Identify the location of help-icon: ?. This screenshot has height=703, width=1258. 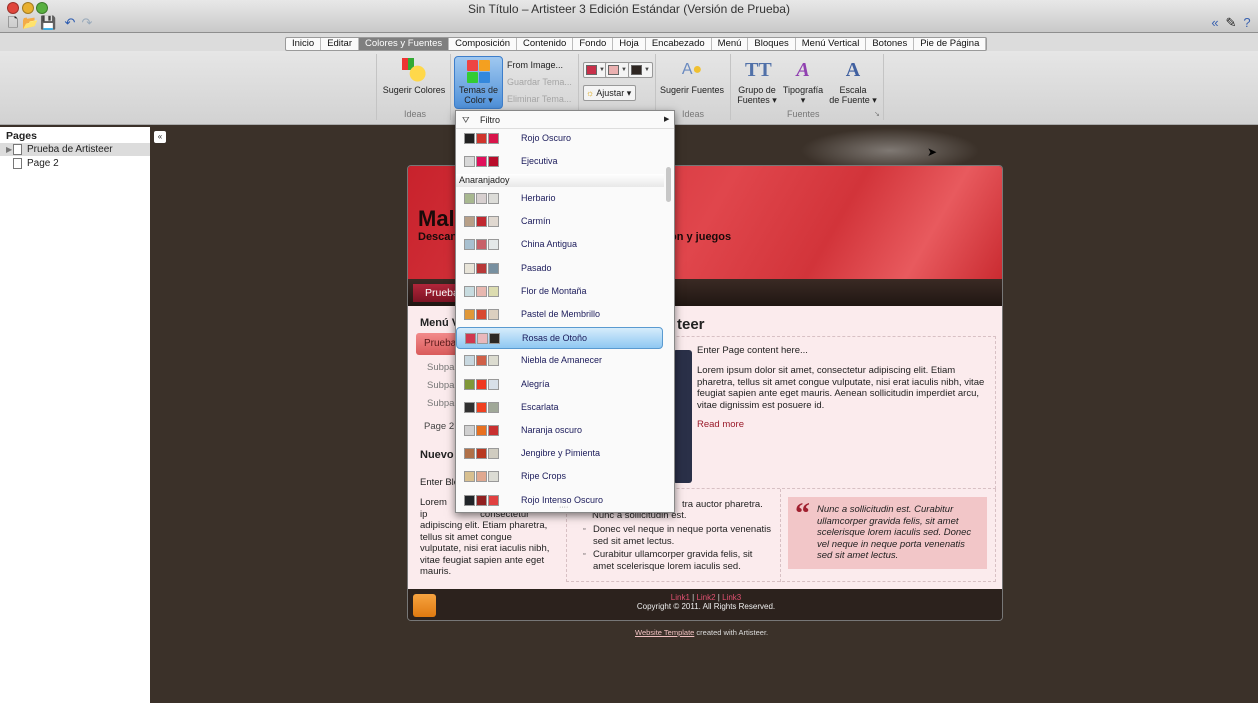
(1247, 23).